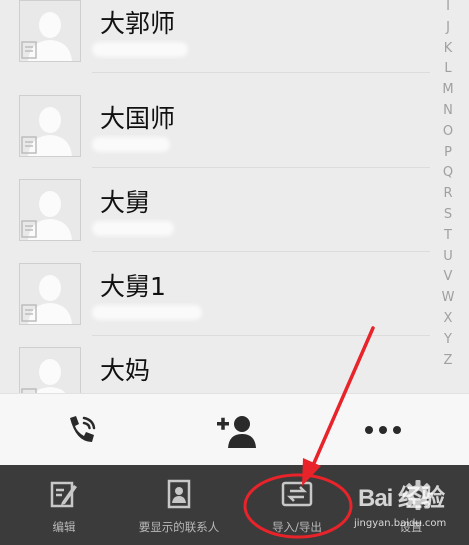 The image size is (469, 545). Describe the element at coordinates (448, 49) in the screenshot. I see `index-letter: K` at that location.